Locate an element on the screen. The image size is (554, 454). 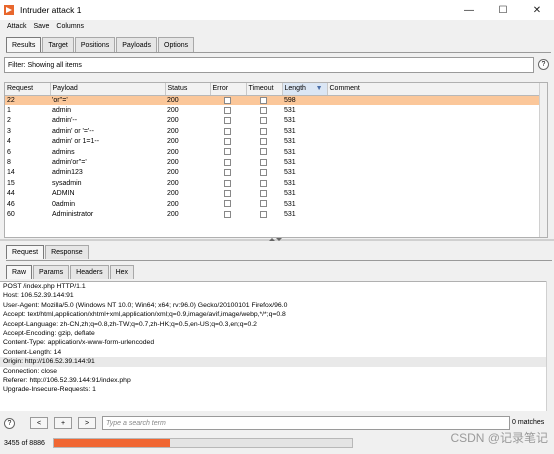
tab-positions: Positions is located at coordinates (95, 44).